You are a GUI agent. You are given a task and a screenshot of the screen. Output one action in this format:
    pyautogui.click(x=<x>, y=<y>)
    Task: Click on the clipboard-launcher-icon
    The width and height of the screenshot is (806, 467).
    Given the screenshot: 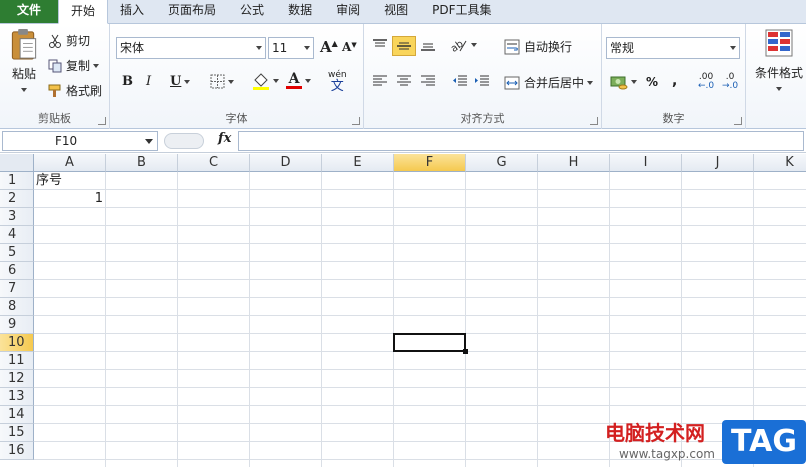 What is the action you would take?
    pyautogui.click(x=102, y=121)
    